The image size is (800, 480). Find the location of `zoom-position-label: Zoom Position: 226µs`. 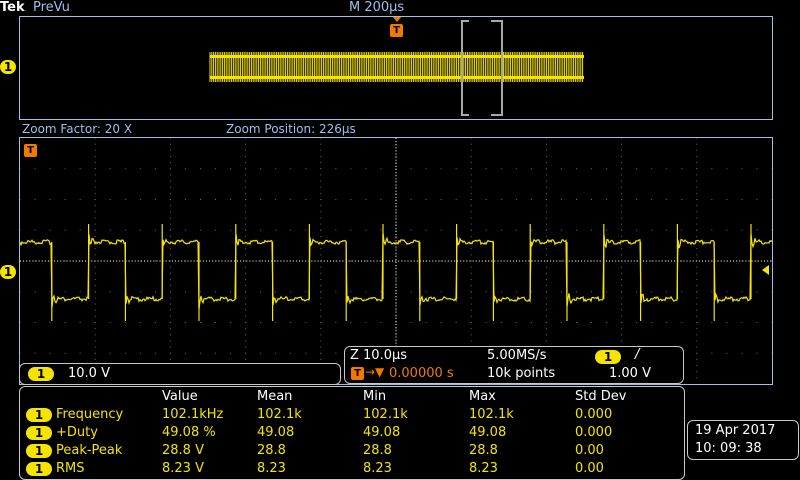

zoom-position-label: Zoom Position: 226µs is located at coordinates (291, 129).